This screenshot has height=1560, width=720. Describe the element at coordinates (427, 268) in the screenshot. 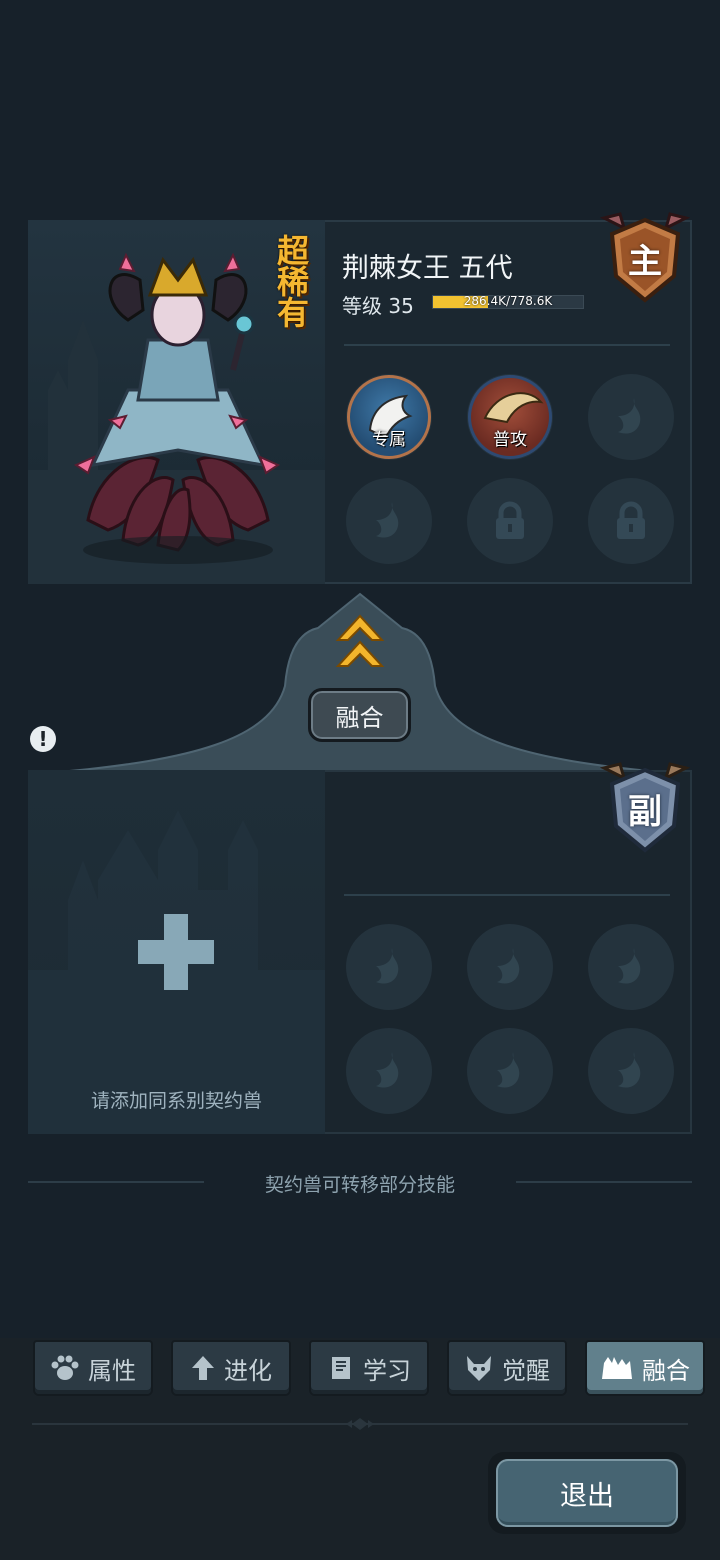

I see `monster-name: 荆棘女王 五代` at that location.